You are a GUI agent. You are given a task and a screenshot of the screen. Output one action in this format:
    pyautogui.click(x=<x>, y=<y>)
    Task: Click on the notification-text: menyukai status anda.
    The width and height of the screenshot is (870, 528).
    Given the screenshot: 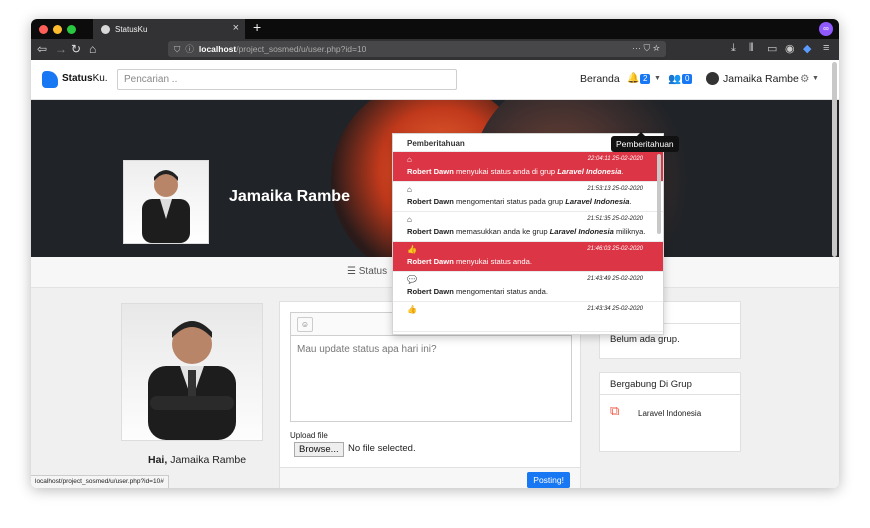 What is the action you would take?
    pyautogui.click(x=492, y=261)
    